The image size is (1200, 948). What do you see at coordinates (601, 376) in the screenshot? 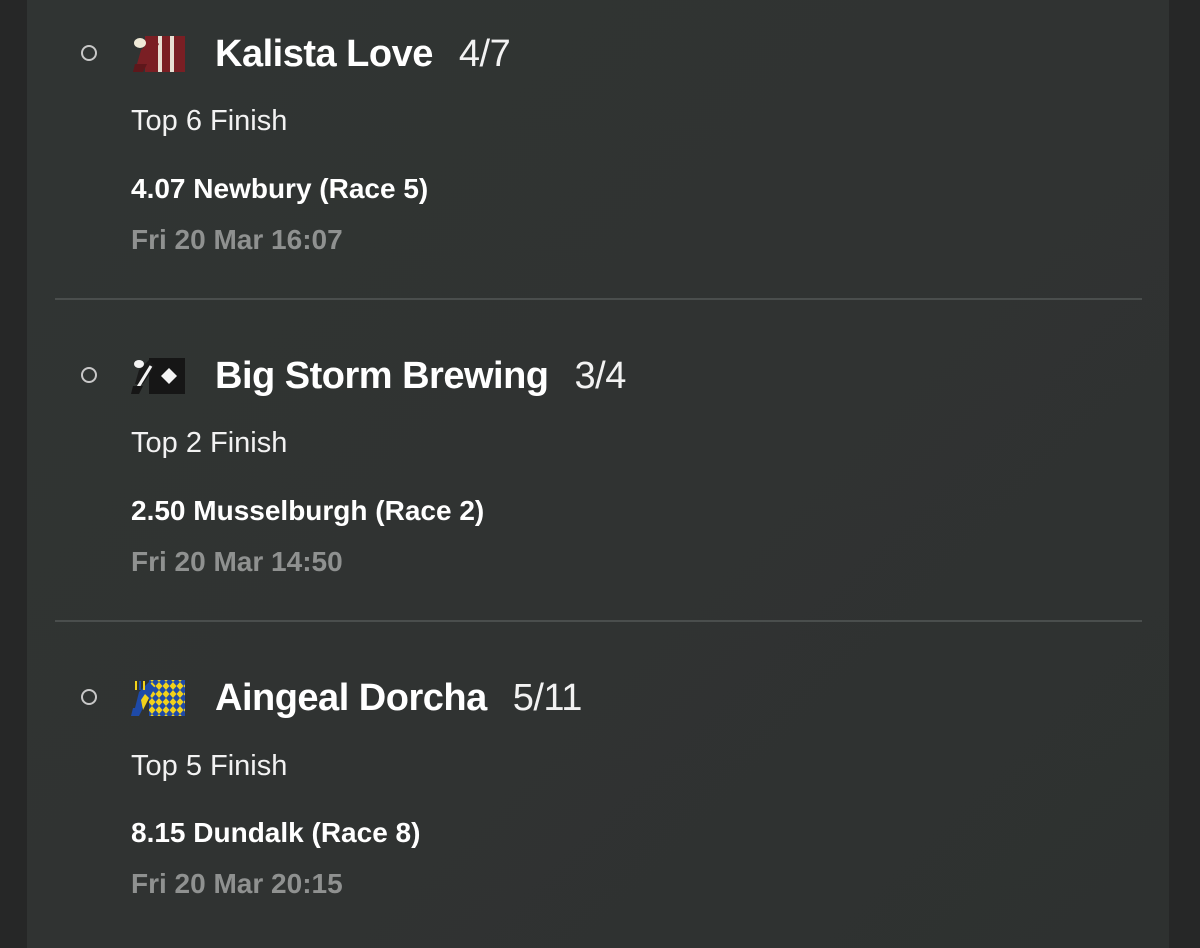
I see `odds-price: 3/4` at bounding box center [601, 376].